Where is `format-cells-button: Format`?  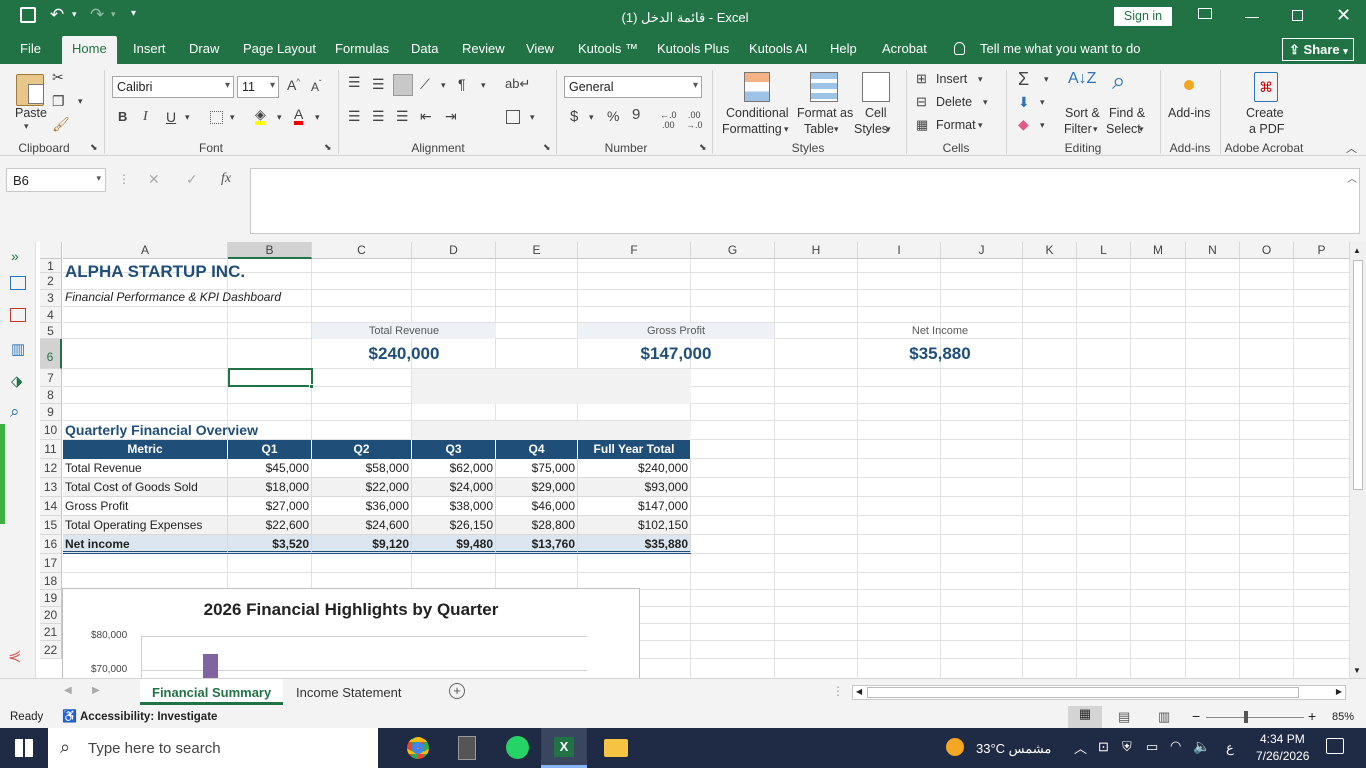
format-cells-button: Format is located at coordinates (956, 125).